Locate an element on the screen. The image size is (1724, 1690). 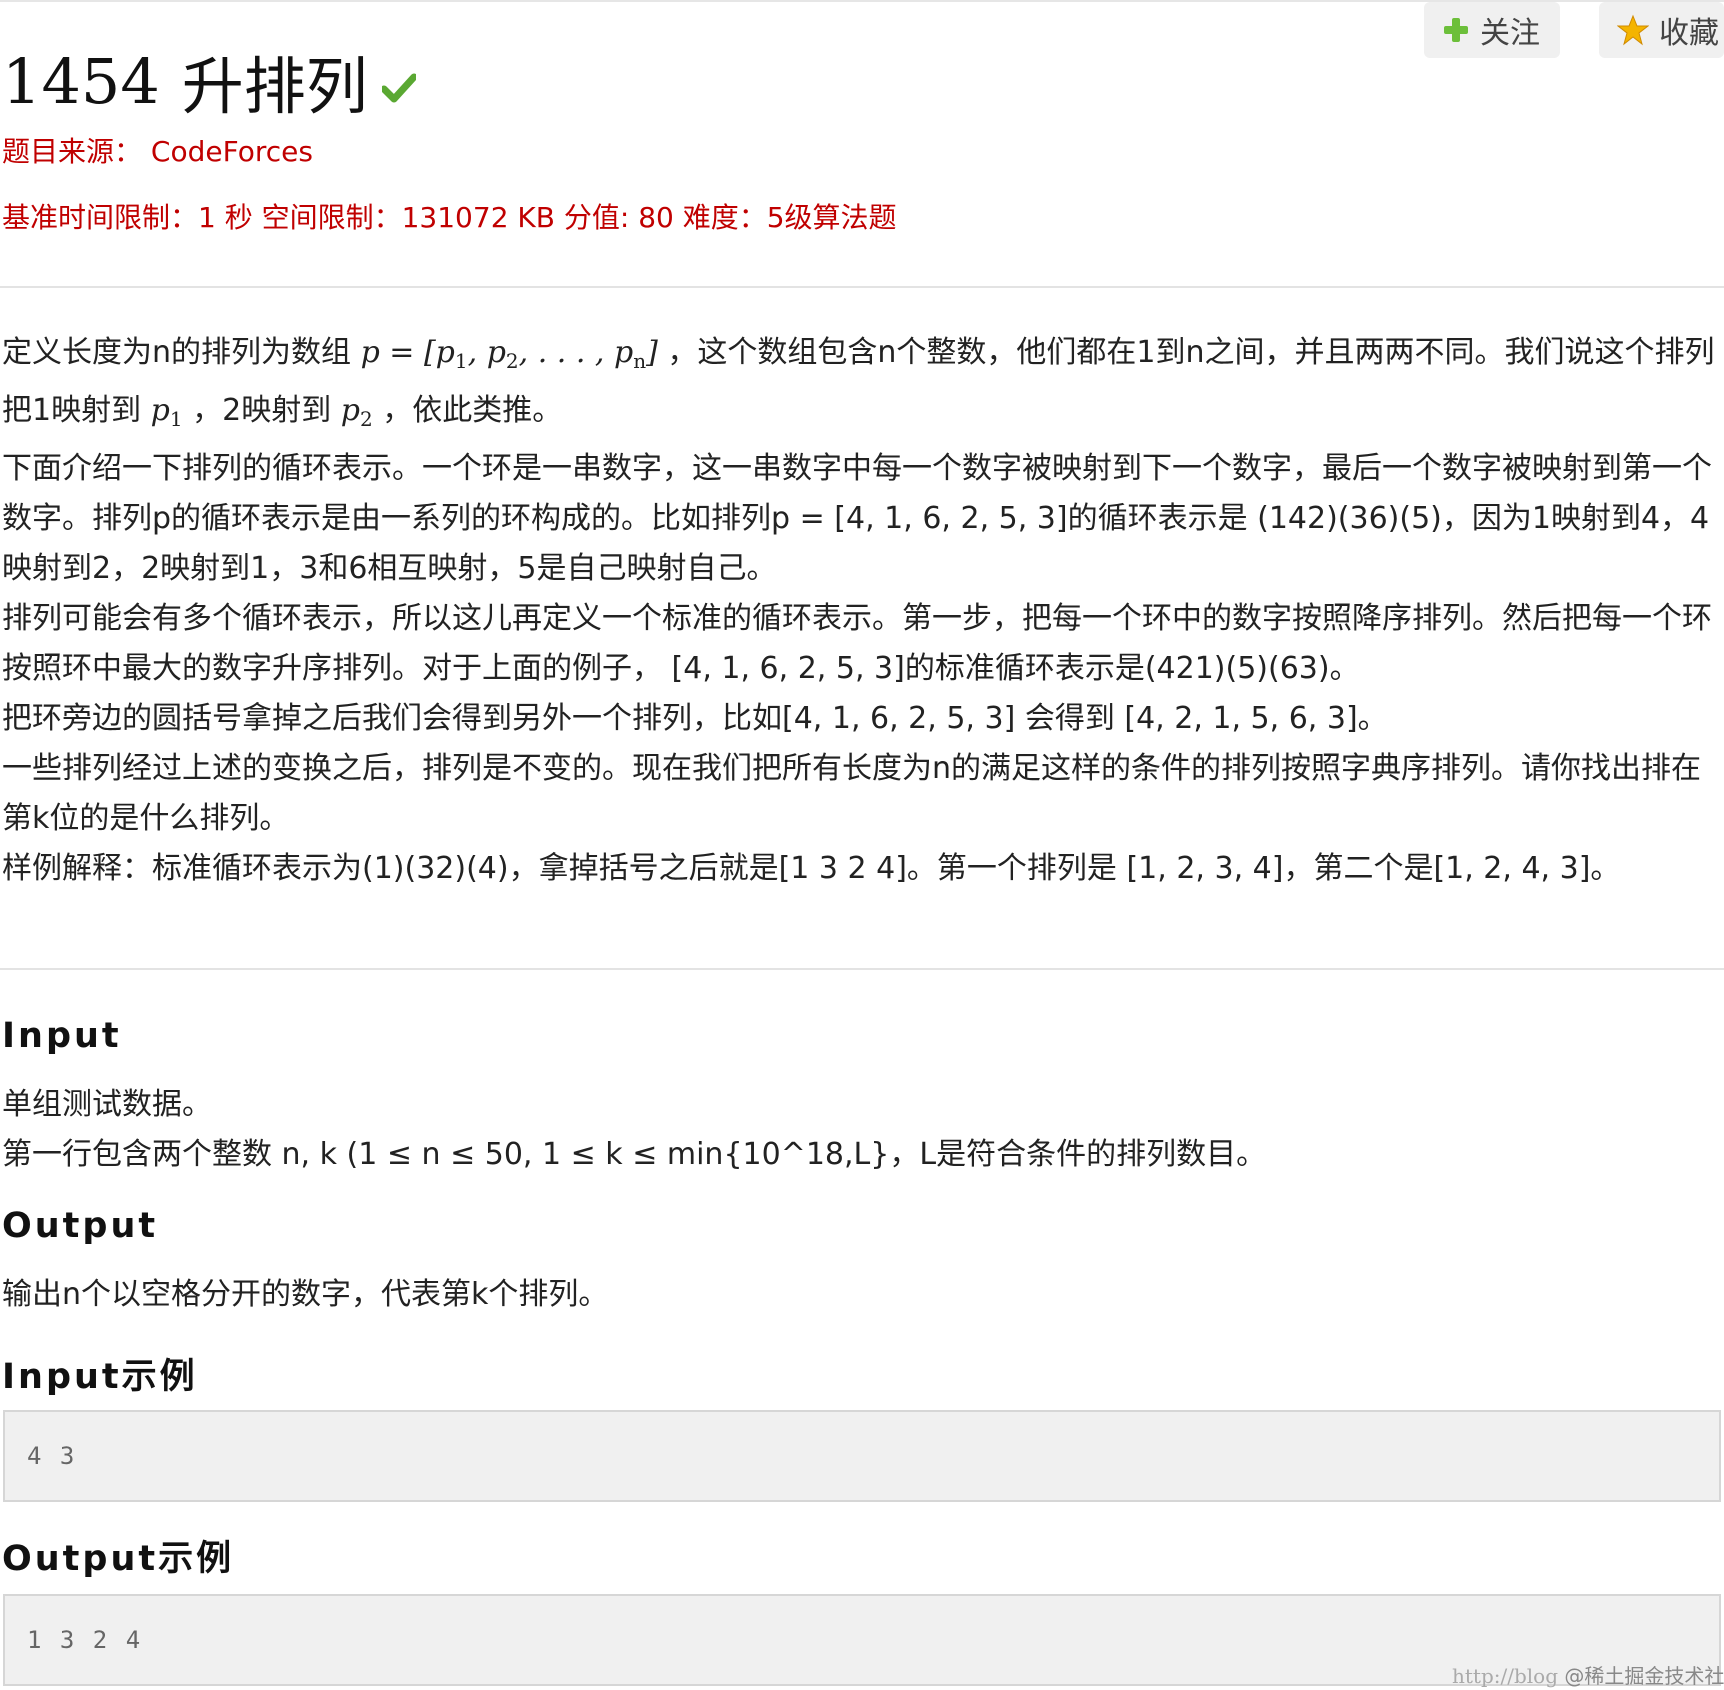
math-array-p: p = [p1, p2, . . . , pn] is located at coordinates (509, 354).